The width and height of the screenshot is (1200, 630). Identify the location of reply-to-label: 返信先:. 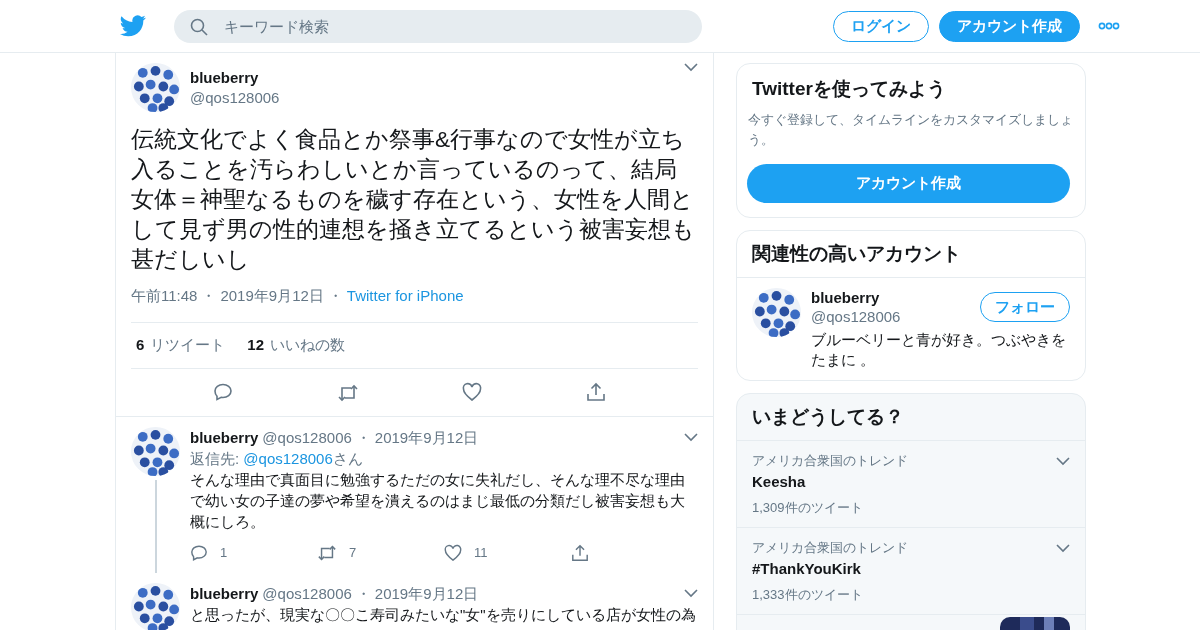
(215, 458).